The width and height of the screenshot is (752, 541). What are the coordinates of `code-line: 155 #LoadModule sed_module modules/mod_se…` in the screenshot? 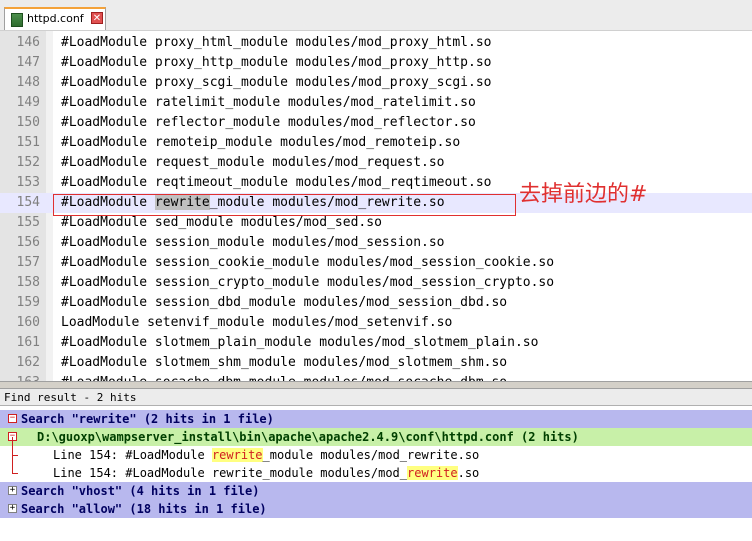 It's located at (376, 223).